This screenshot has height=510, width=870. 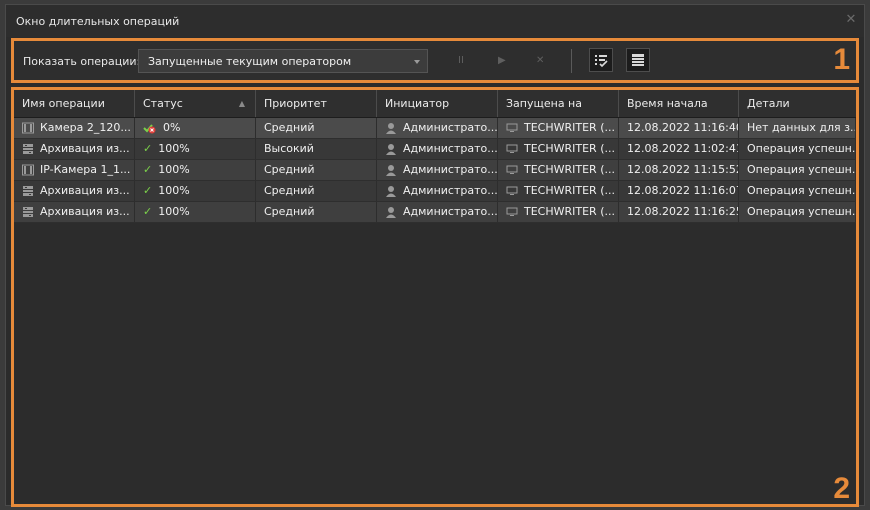 What do you see at coordinates (241, 103) in the screenshot?
I see `sort-ascending-icon: ▲` at bounding box center [241, 103].